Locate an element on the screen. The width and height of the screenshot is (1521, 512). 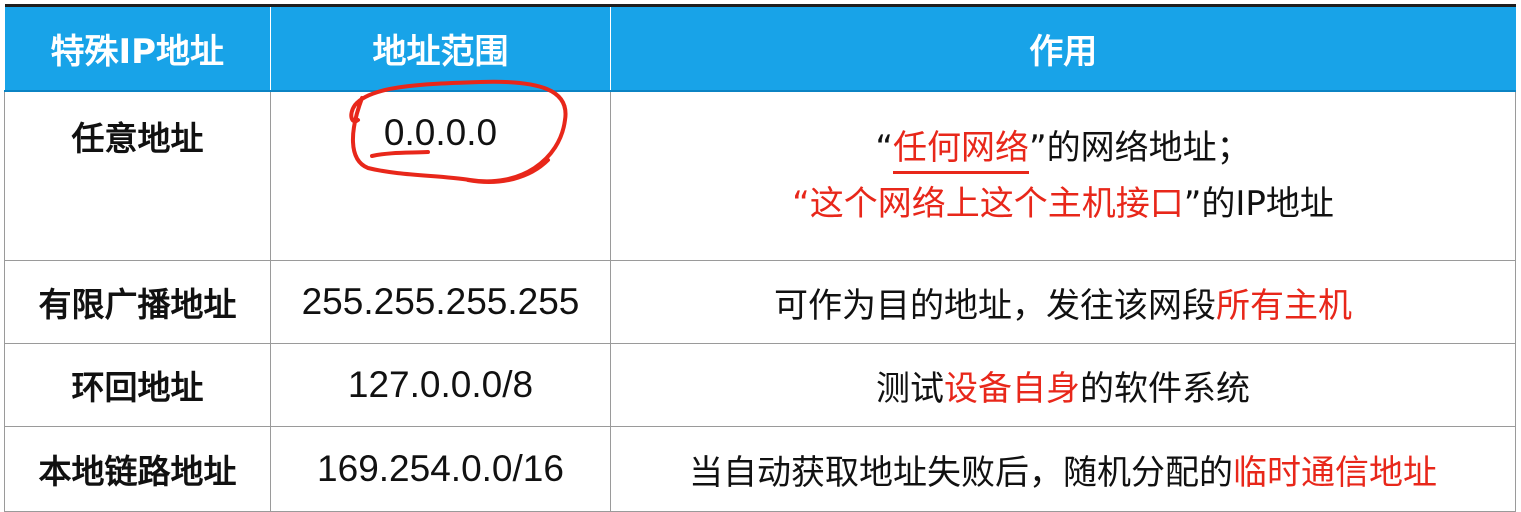
plain-text: 测试 is located at coordinates (910, 388).